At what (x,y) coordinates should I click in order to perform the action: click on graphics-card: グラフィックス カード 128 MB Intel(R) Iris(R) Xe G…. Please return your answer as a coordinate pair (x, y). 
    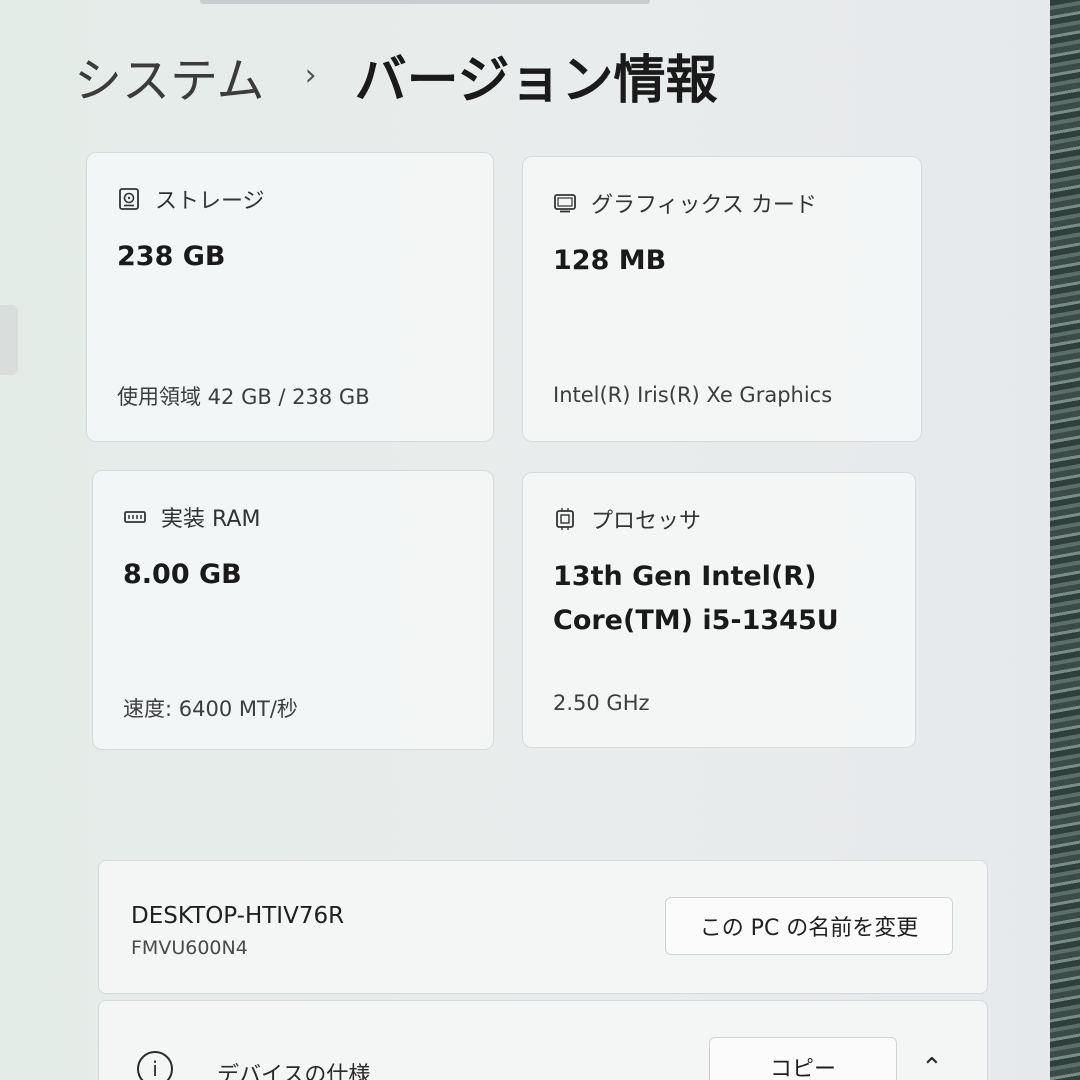
    Looking at the image, I should click on (722, 299).